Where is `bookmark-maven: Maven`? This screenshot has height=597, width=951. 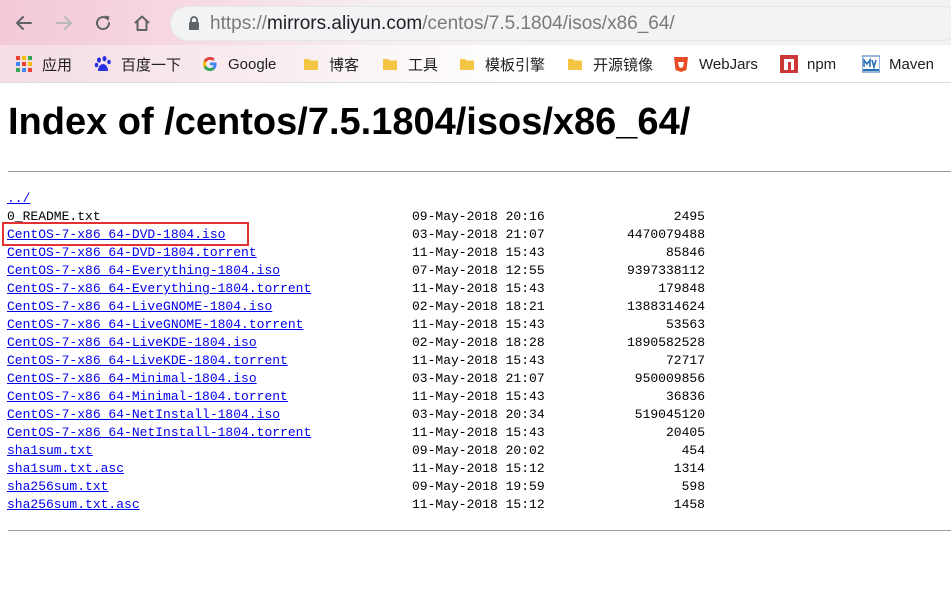
bookmark-maven: Maven is located at coordinates (898, 64).